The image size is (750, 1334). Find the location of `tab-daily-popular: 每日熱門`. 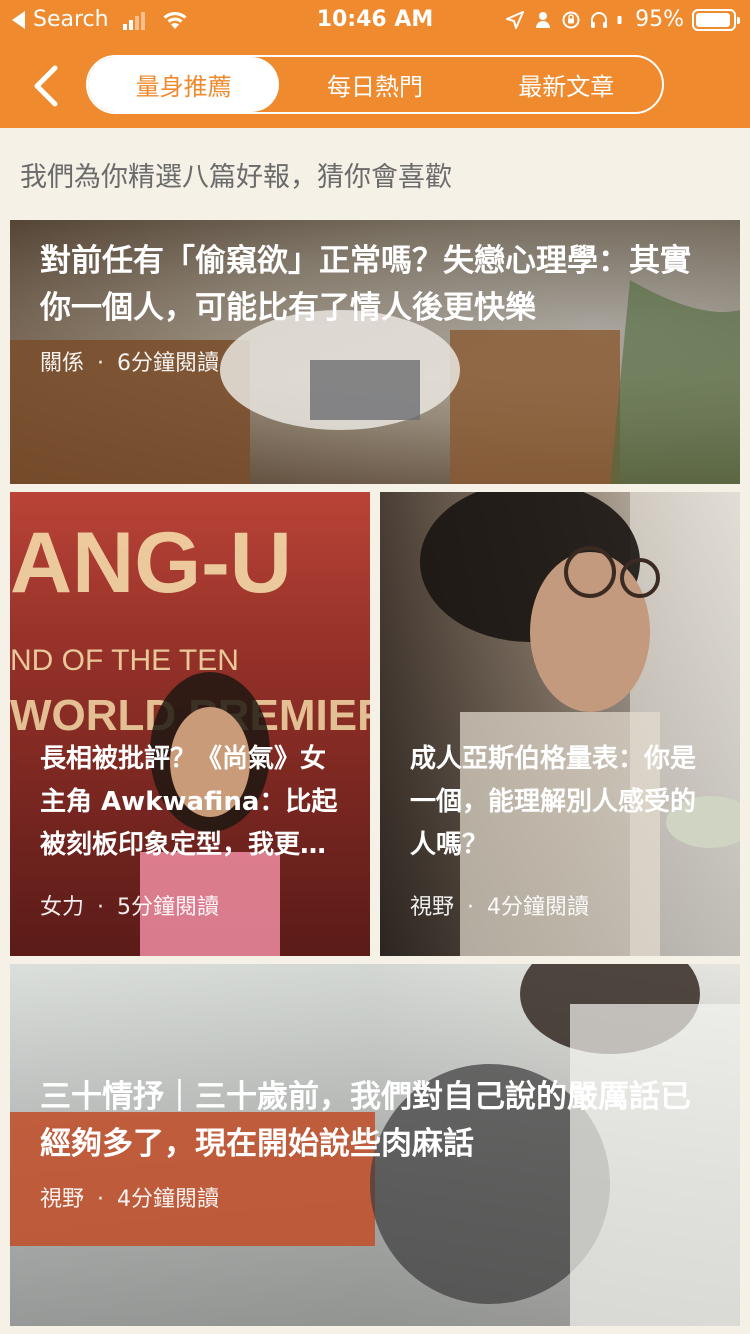

tab-daily-popular: 每日熱門 is located at coordinates (374, 84).